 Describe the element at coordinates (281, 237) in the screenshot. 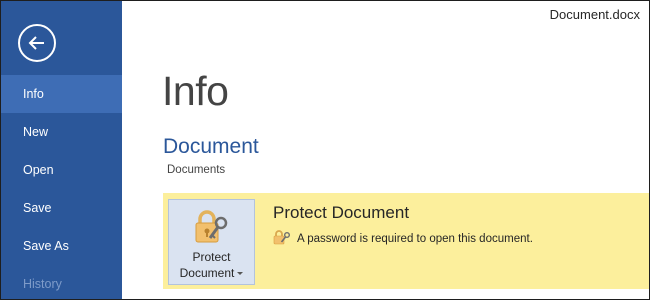

I see `small-lock-key-icon` at that location.